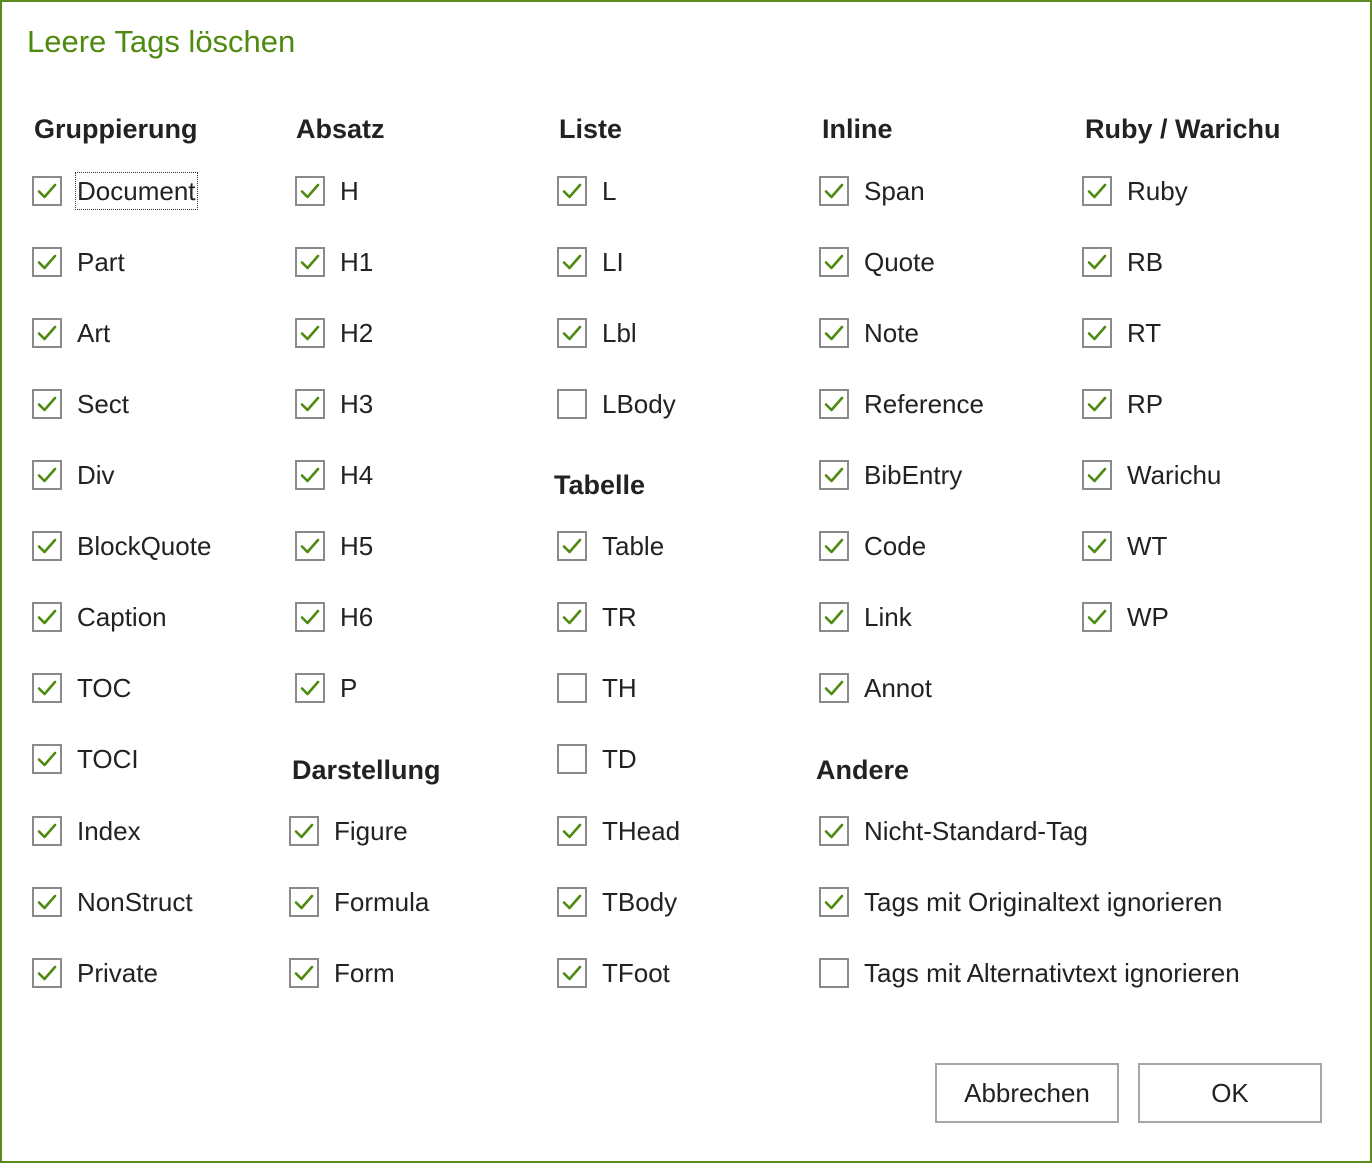  What do you see at coordinates (617, 404) in the screenshot?
I see `checkbox-lbody: LBody` at bounding box center [617, 404].